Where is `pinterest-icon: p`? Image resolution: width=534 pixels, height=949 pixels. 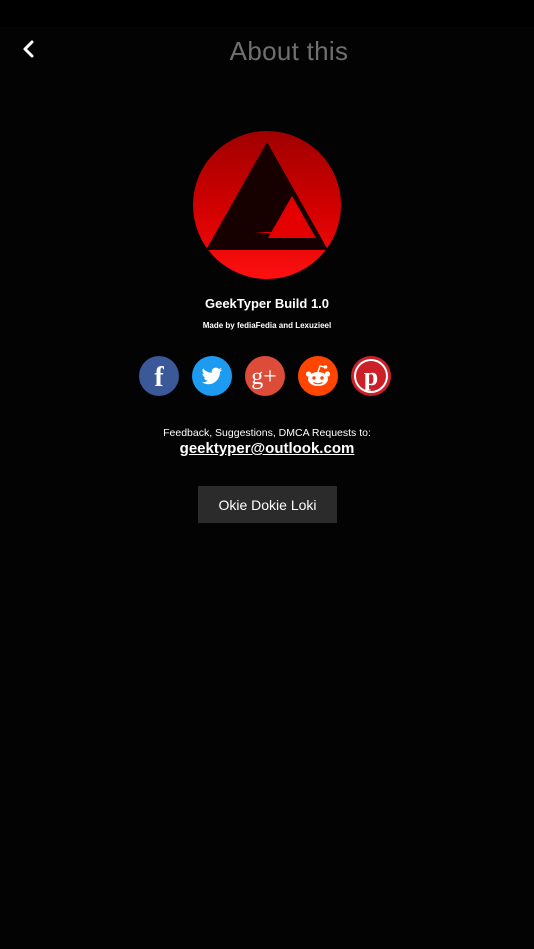
pinterest-icon: p is located at coordinates (371, 376).